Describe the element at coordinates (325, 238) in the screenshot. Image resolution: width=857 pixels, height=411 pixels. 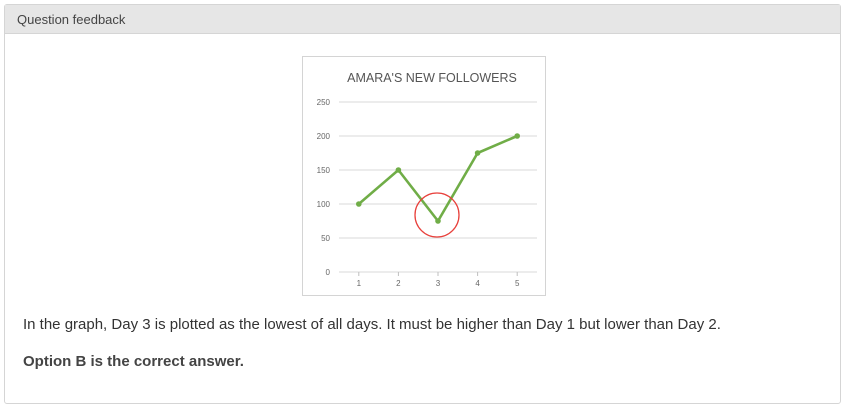
I see `y-tick-label: 50` at that location.